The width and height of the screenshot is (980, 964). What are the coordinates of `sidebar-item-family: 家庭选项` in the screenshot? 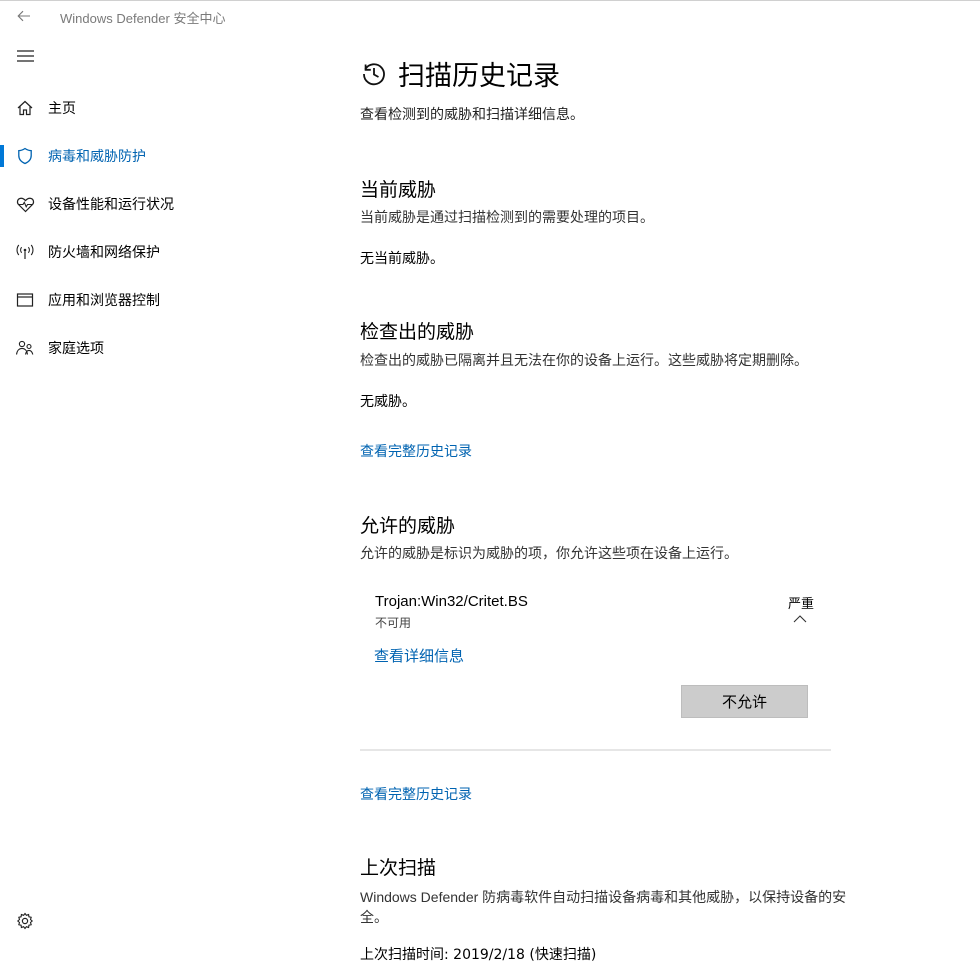 It's located at (165, 348).